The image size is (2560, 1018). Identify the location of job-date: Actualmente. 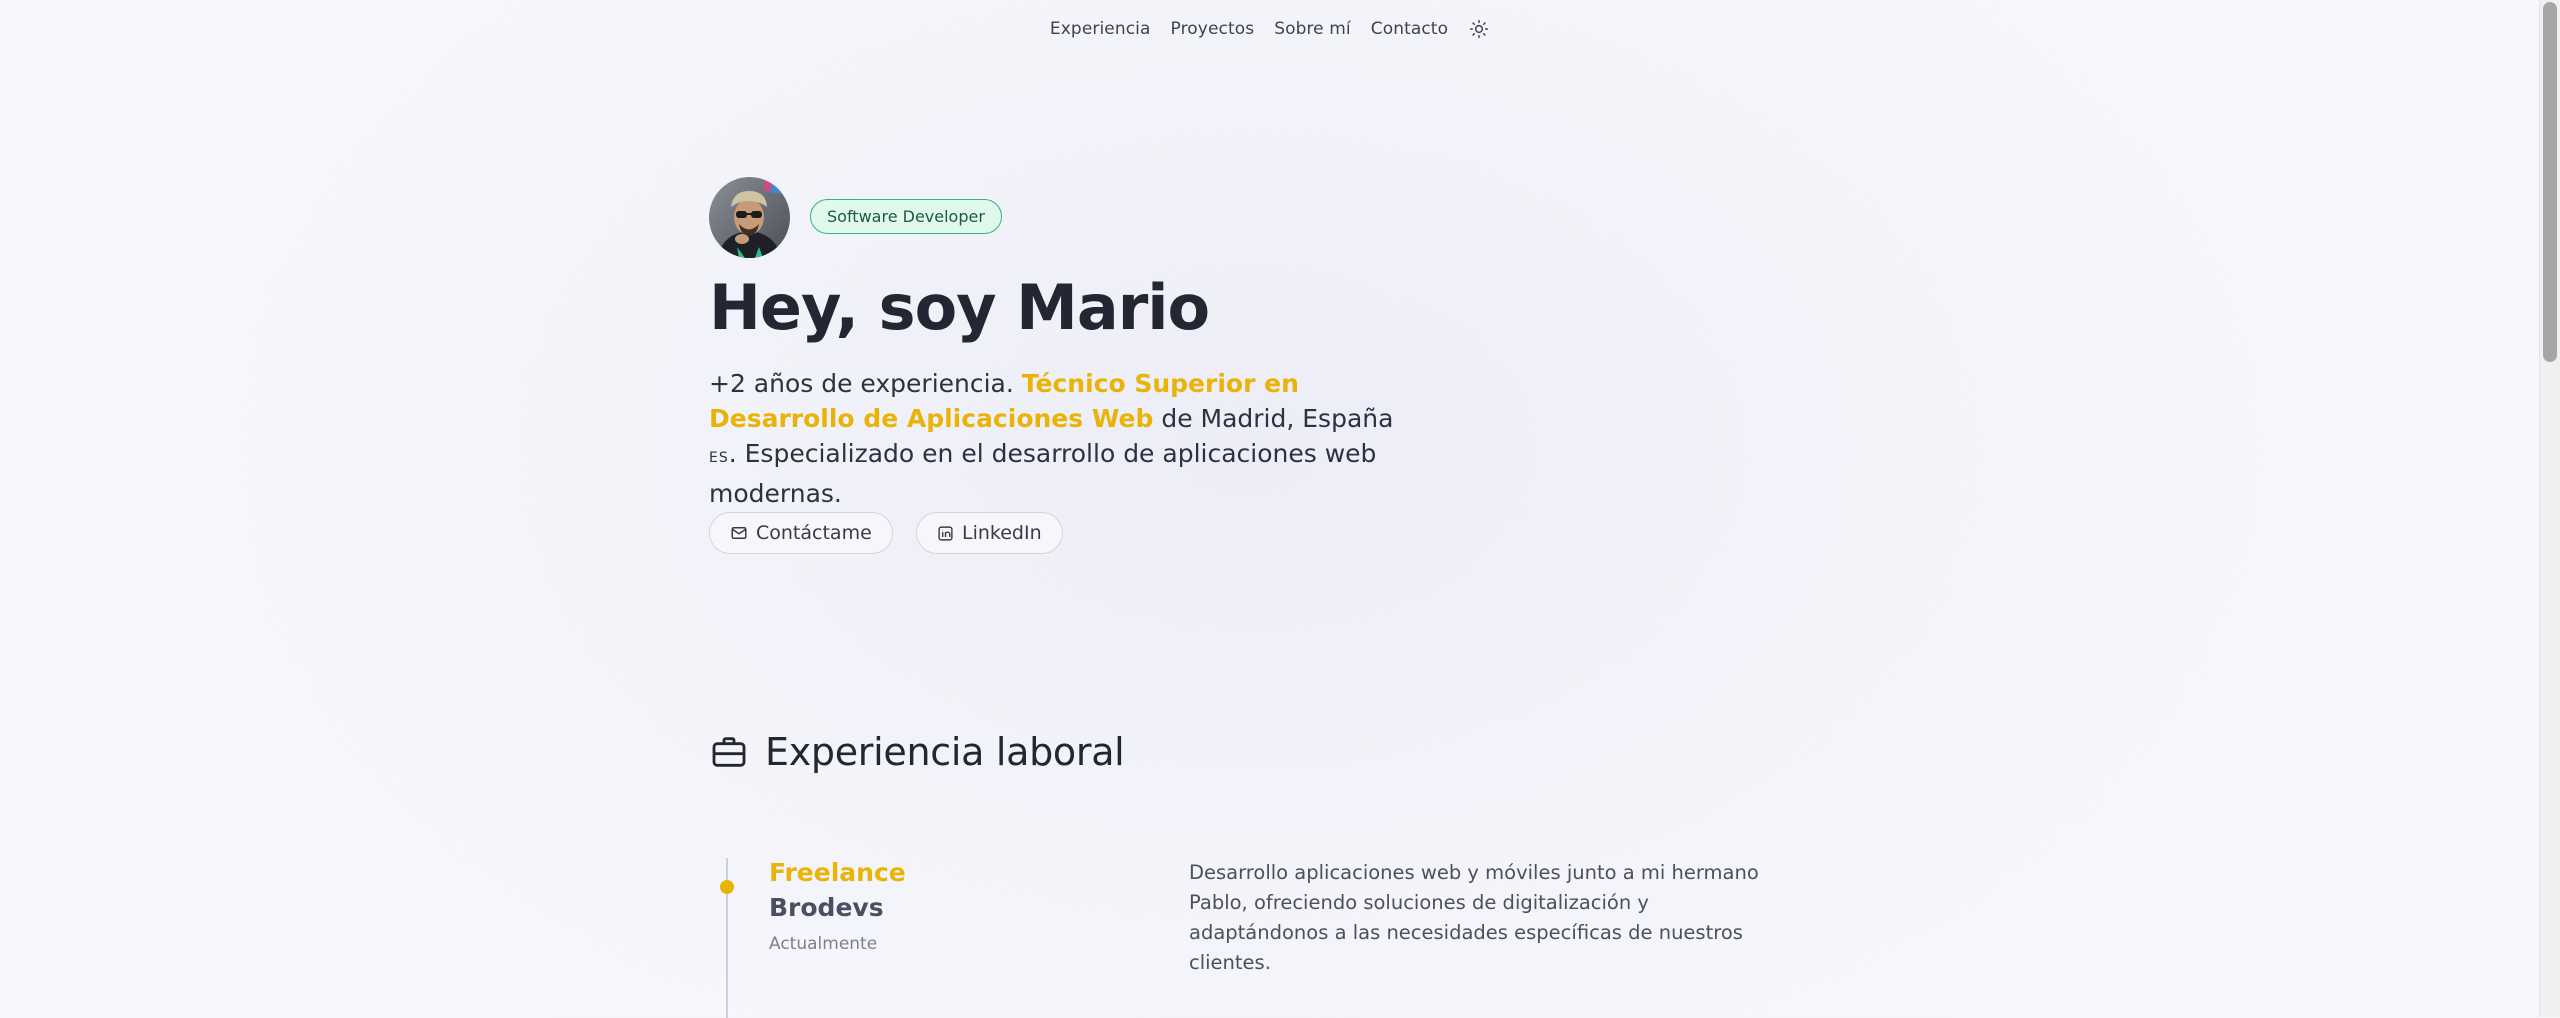
(823, 944).